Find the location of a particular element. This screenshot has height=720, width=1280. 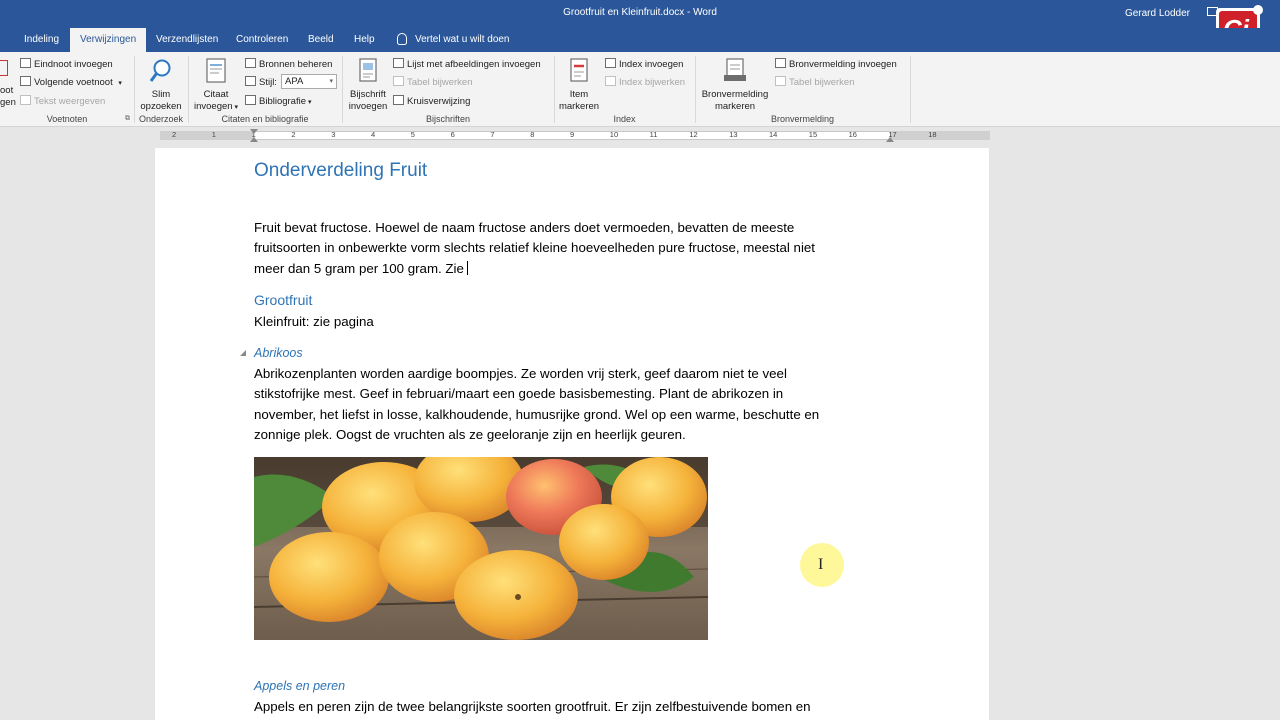

ruler-number: 3 is located at coordinates (333, 134).